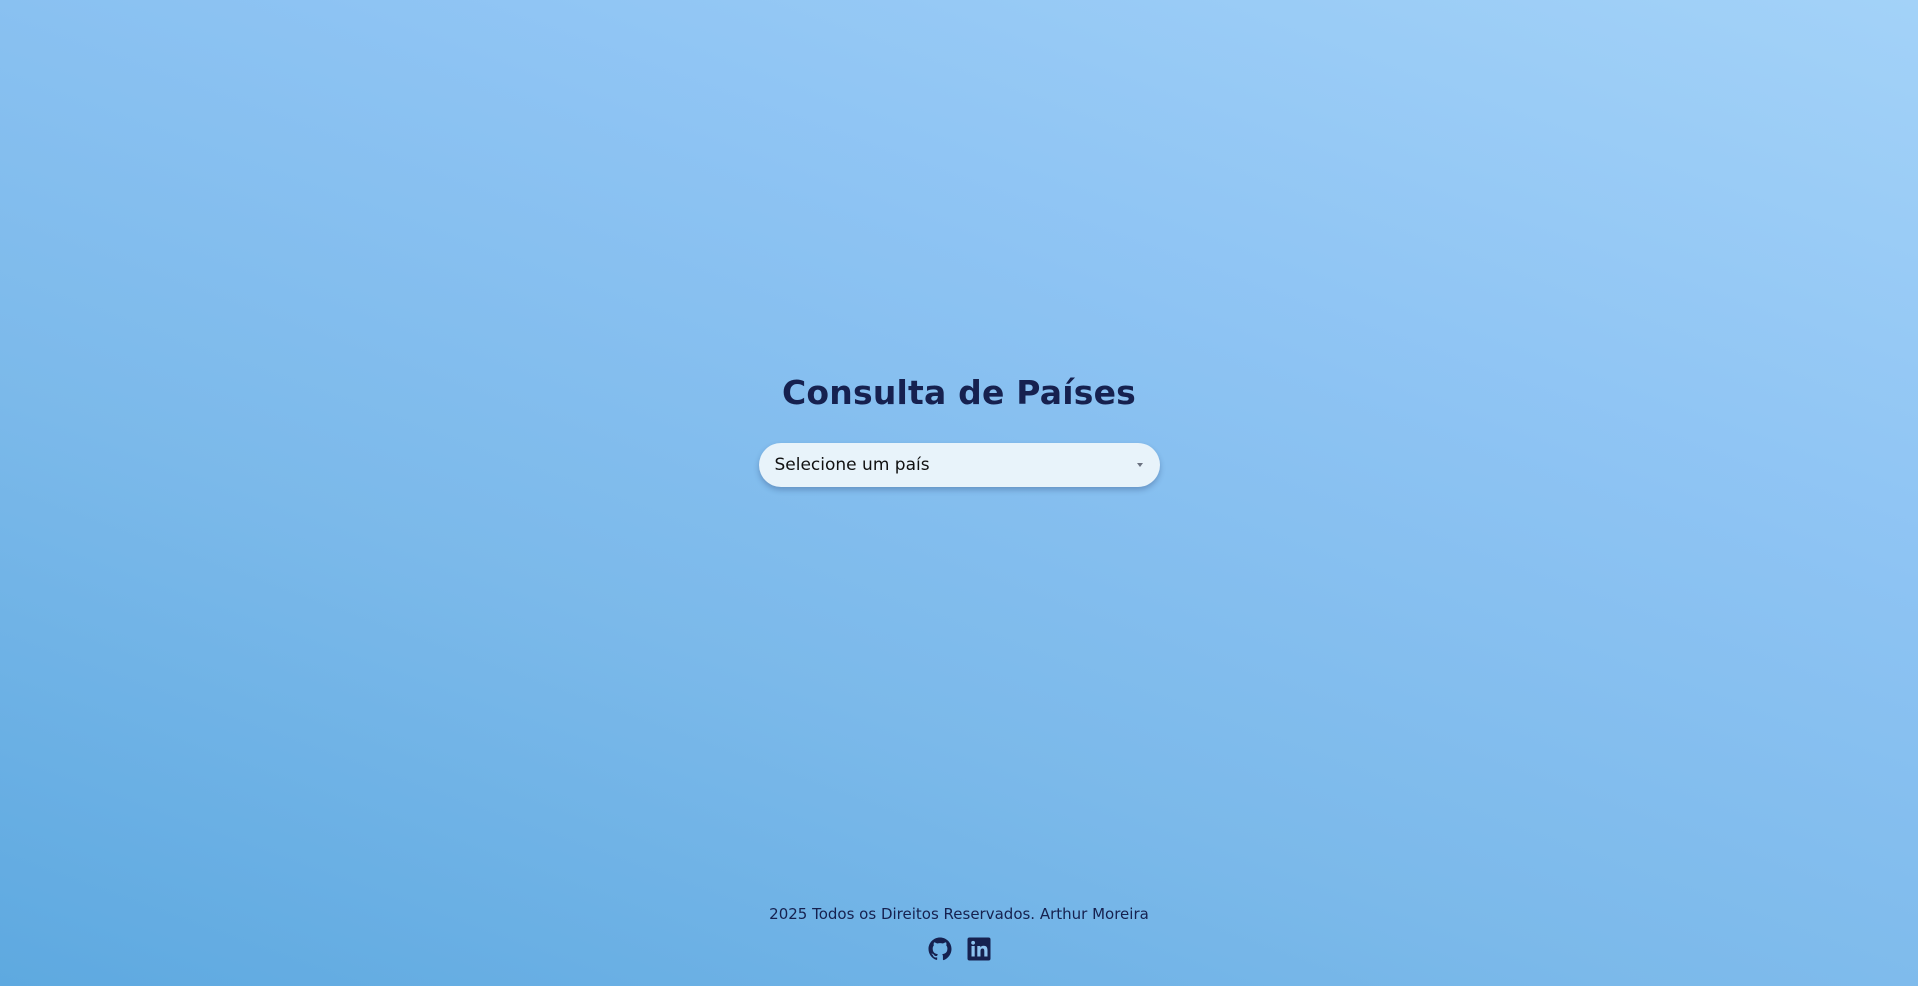  I want to click on github-icon, so click(939, 949).